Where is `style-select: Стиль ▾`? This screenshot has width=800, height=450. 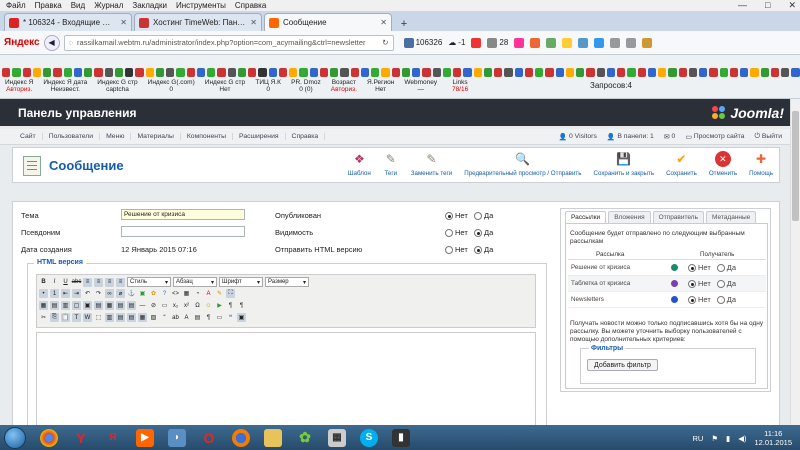 style-select: Стиль ▾ is located at coordinates (149, 282).